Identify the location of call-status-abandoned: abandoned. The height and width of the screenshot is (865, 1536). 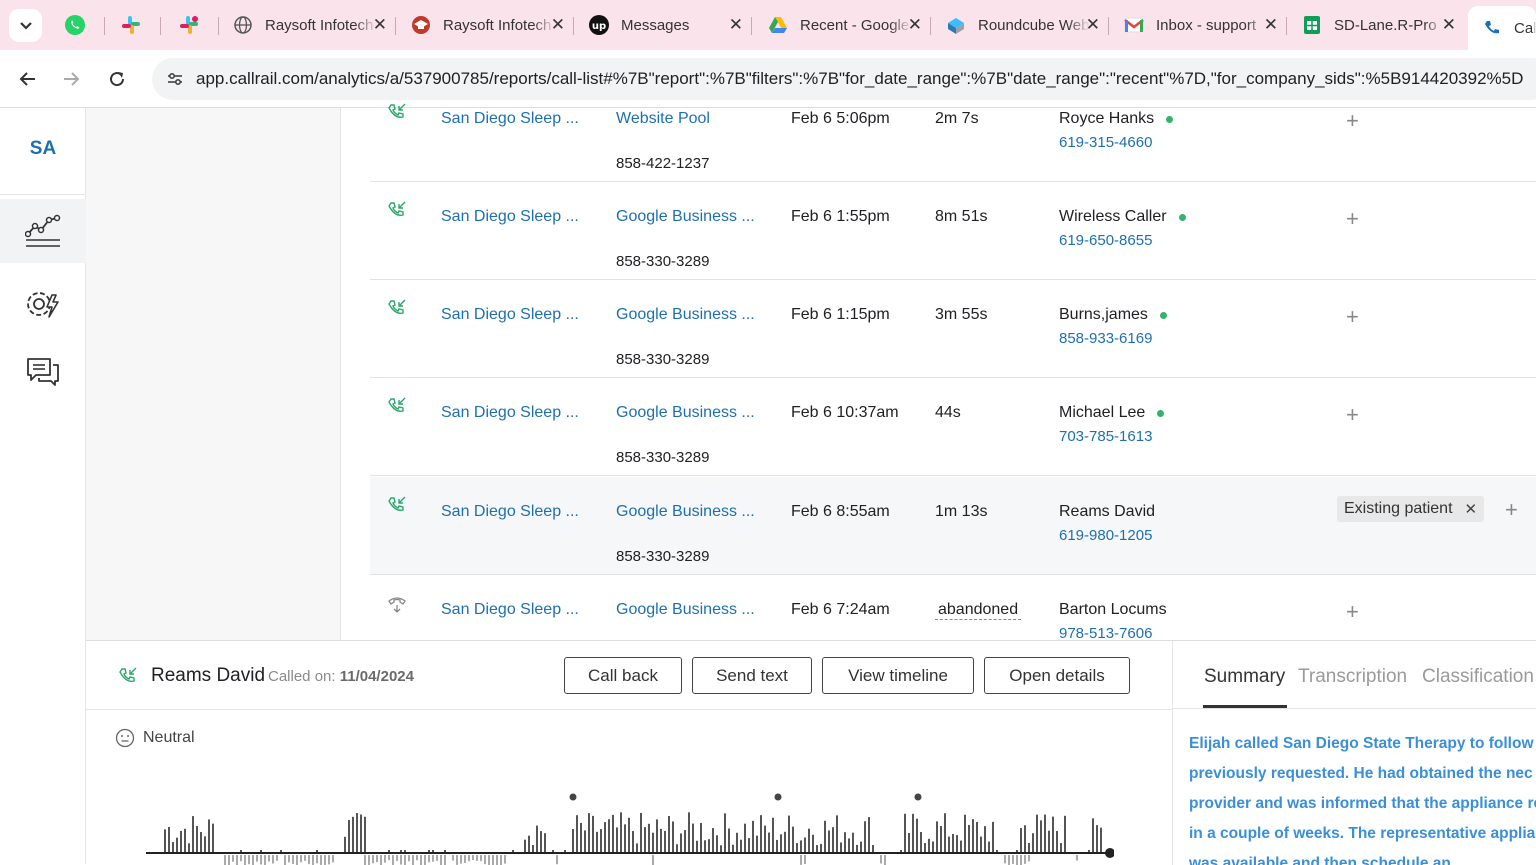
(978, 610).